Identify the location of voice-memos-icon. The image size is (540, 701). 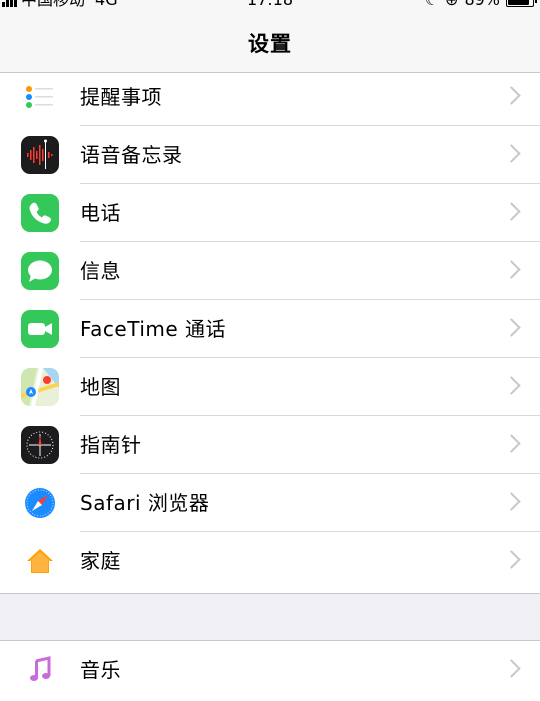
(40, 155).